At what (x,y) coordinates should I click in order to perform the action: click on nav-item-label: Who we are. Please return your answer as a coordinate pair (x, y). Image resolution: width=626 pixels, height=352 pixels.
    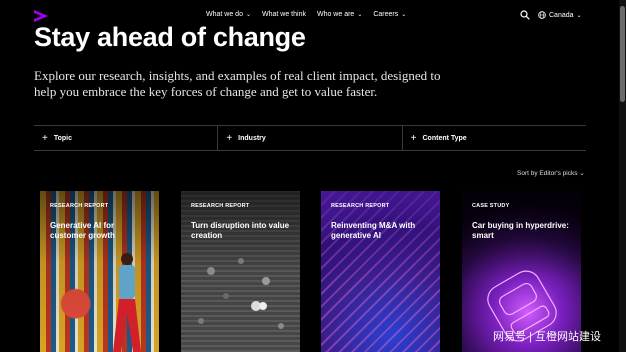
    Looking at the image, I should click on (335, 14).